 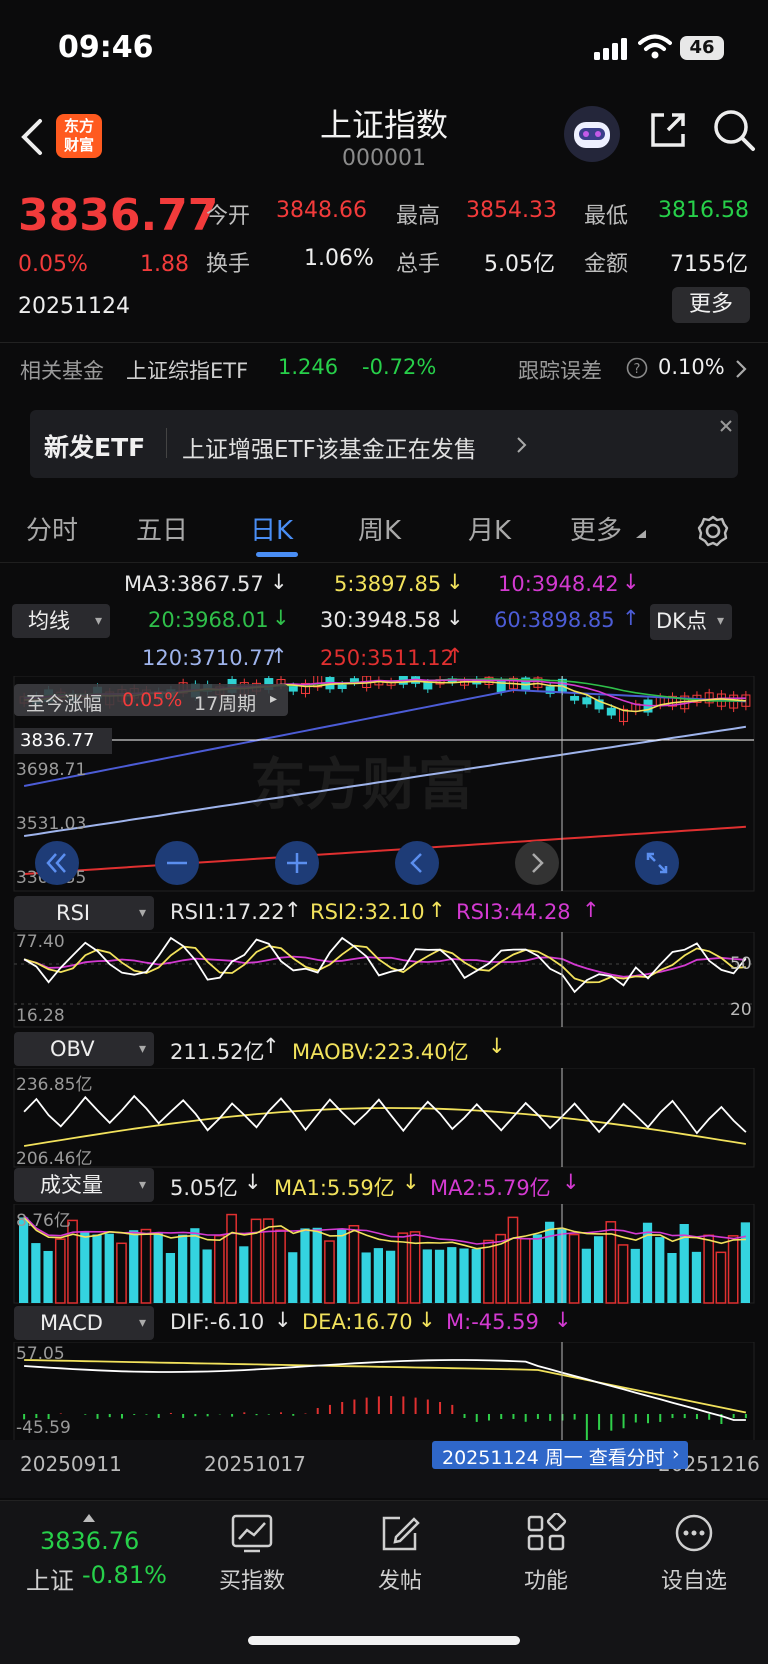 What do you see at coordinates (51, 770) in the screenshot?
I see `kline-axis-1: 3698.71` at bounding box center [51, 770].